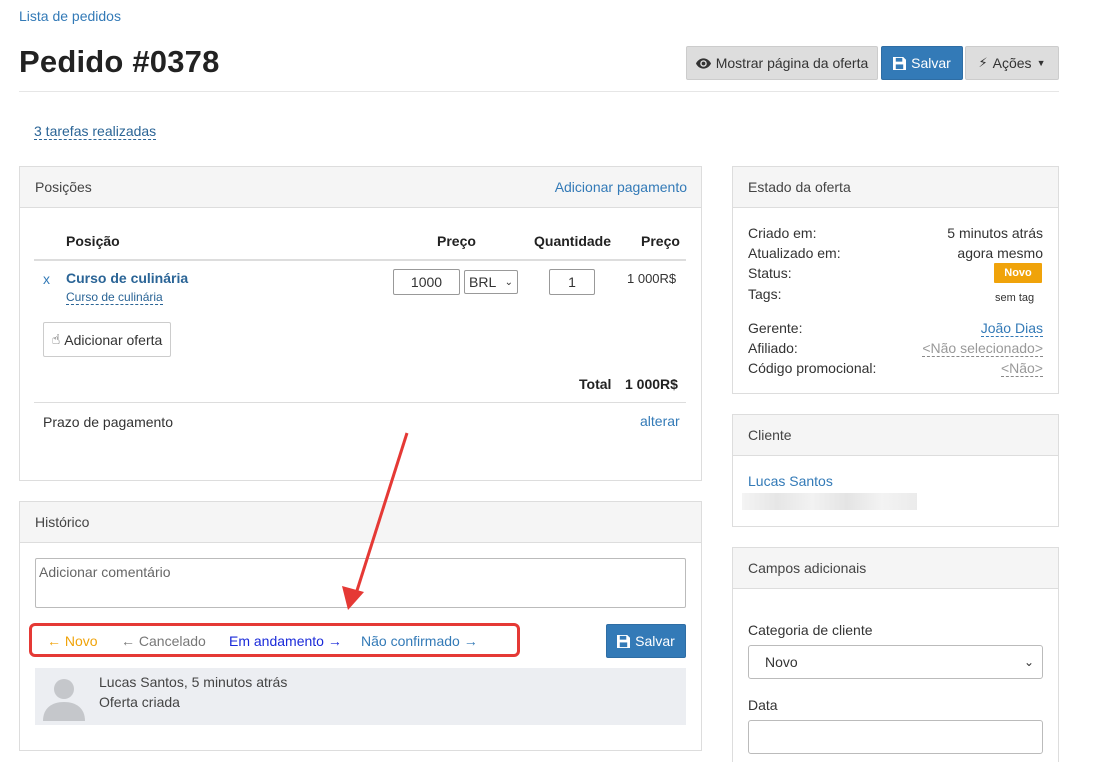 The height and width of the screenshot is (762, 1115). What do you see at coordinates (360, 402) in the screenshot?
I see `total-divider` at bounding box center [360, 402].